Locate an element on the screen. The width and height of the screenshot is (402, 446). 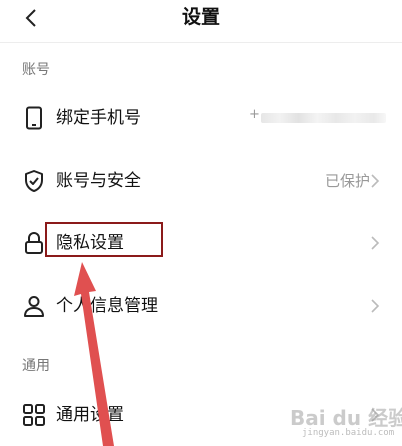
annotation-arrow is located at coordinates (94, 354).